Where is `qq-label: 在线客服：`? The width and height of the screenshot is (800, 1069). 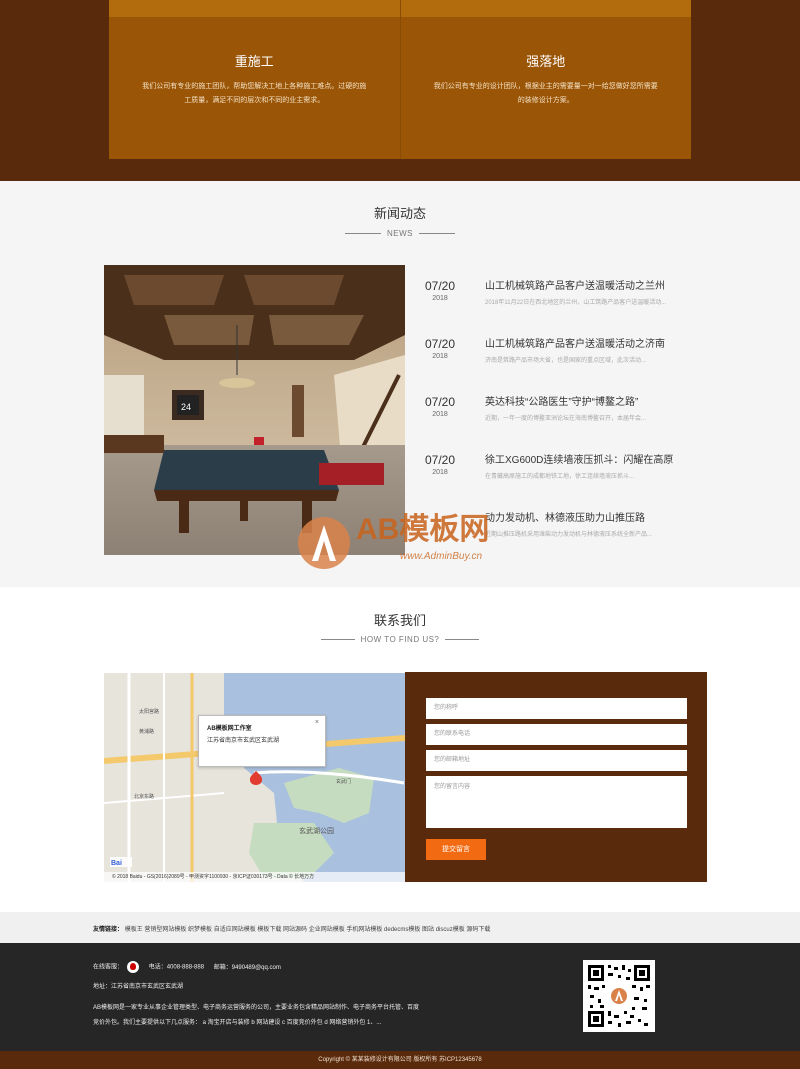
qq-label: 在线客服： is located at coordinates (108, 967).